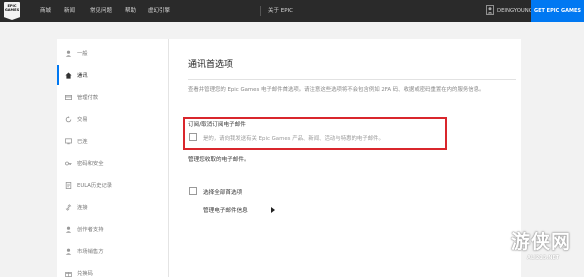 Image resolution: width=584 pixels, height=277 pixels. What do you see at coordinates (88, 98) in the screenshot?
I see `sidebar-item-label: 管理付款` at bounding box center [88, 98].